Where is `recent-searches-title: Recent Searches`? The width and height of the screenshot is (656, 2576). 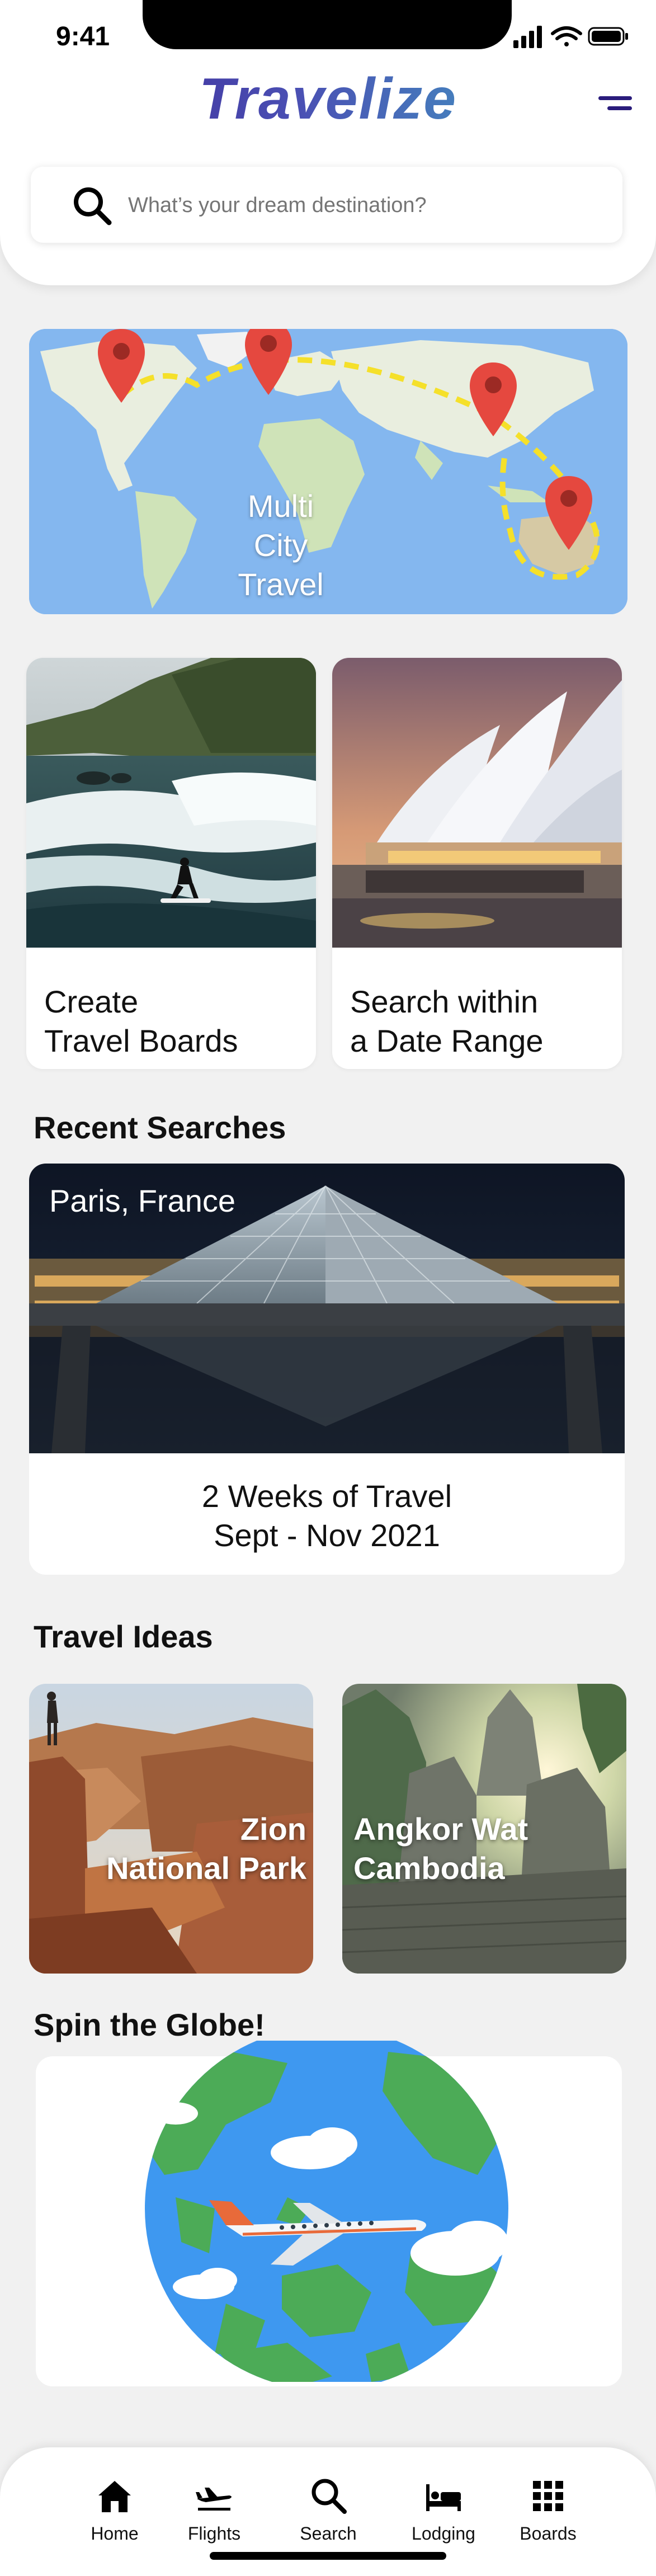
recent-searches-title: Recent Searches is located at coordinates (160, 1127).